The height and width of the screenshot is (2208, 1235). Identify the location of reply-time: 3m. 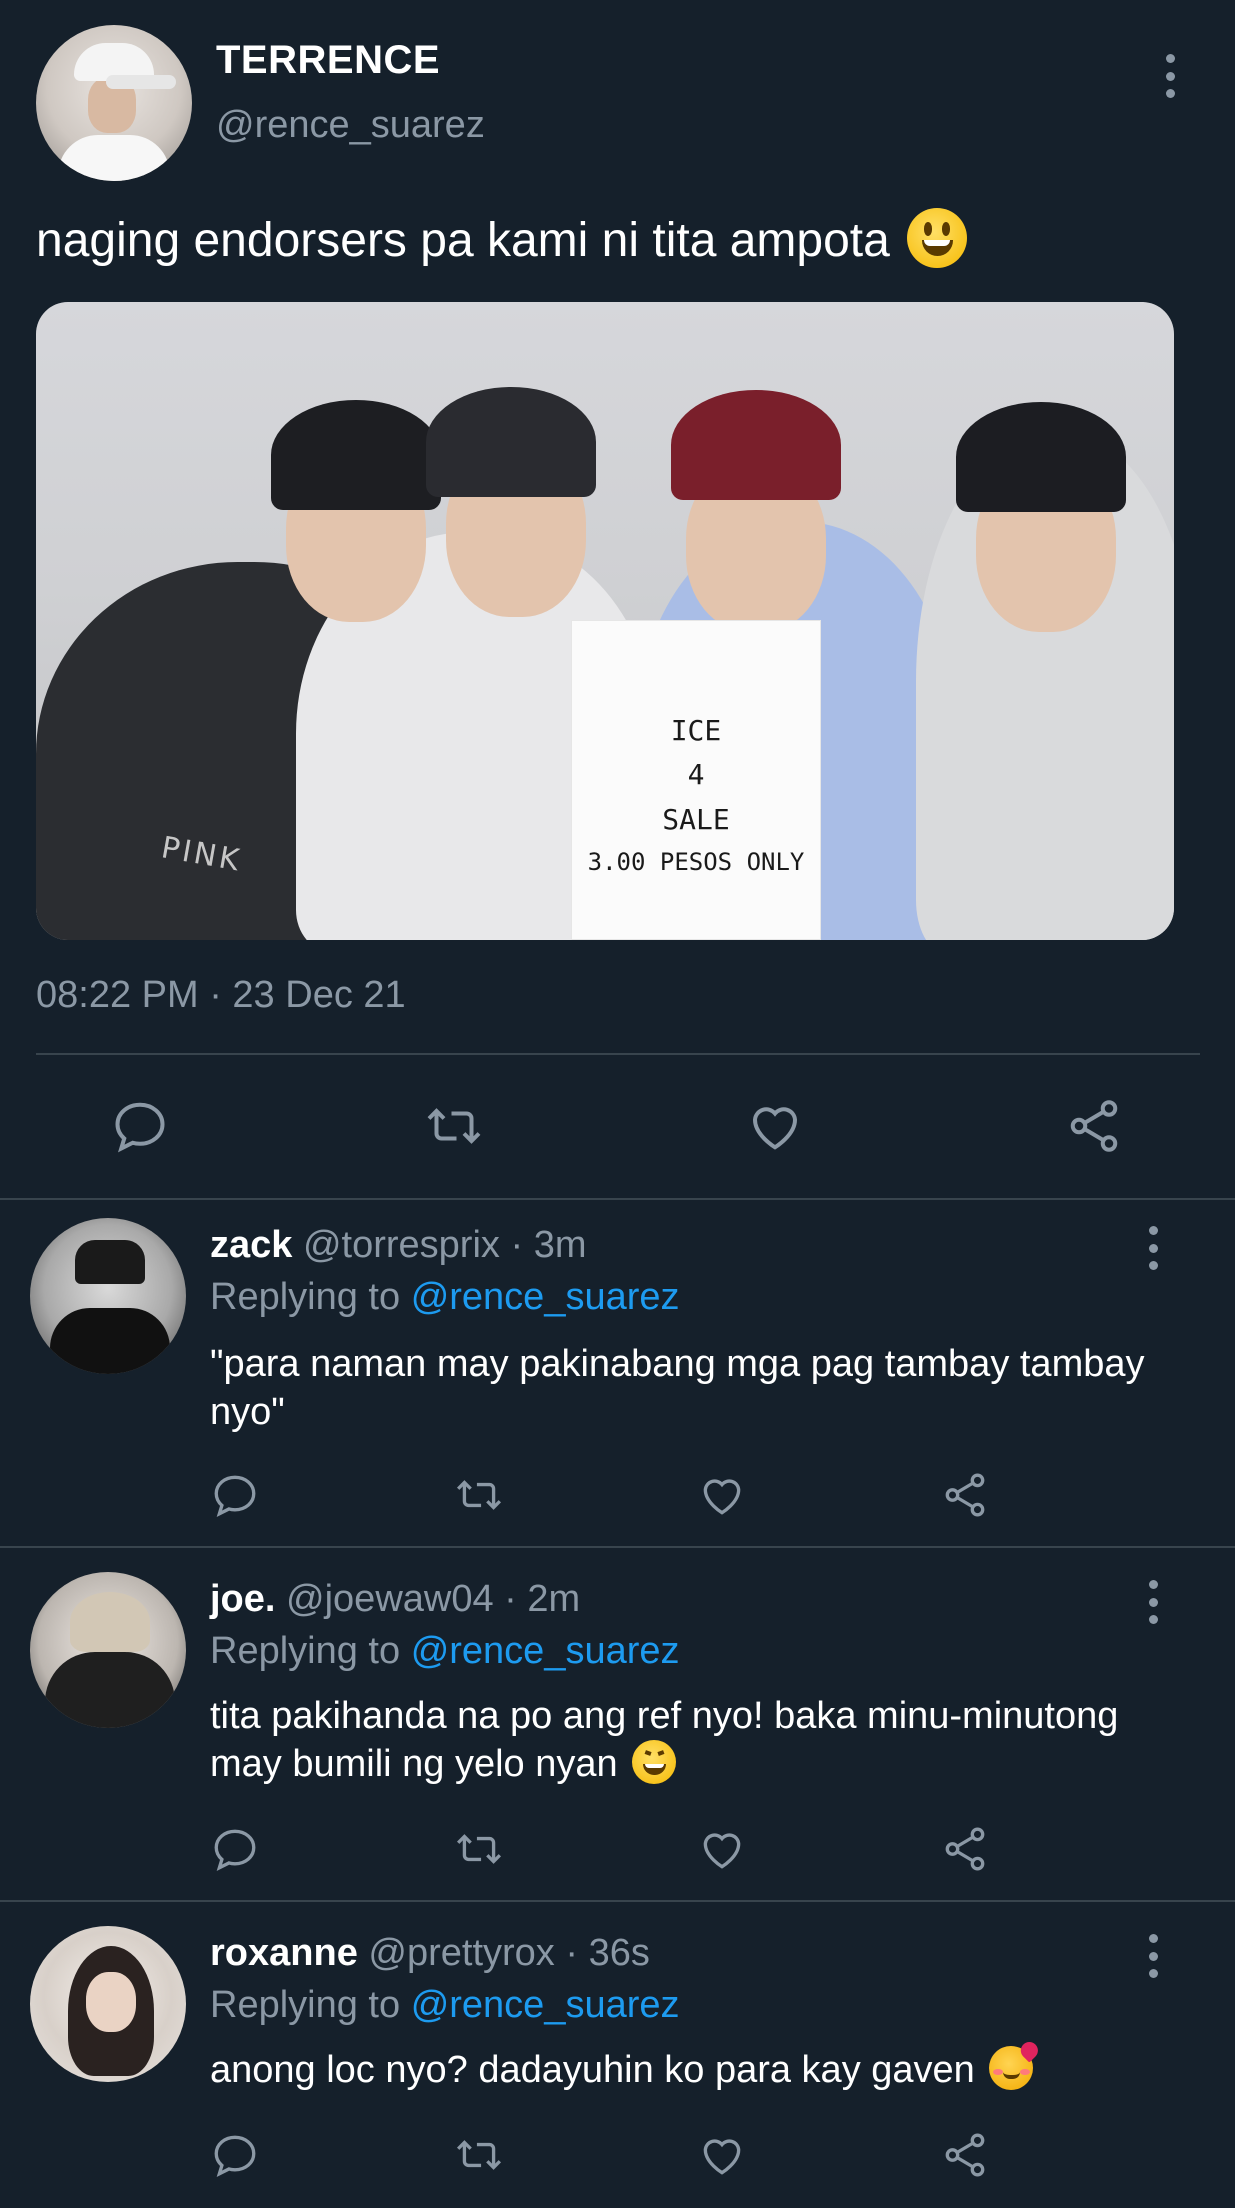
(560, 1245).